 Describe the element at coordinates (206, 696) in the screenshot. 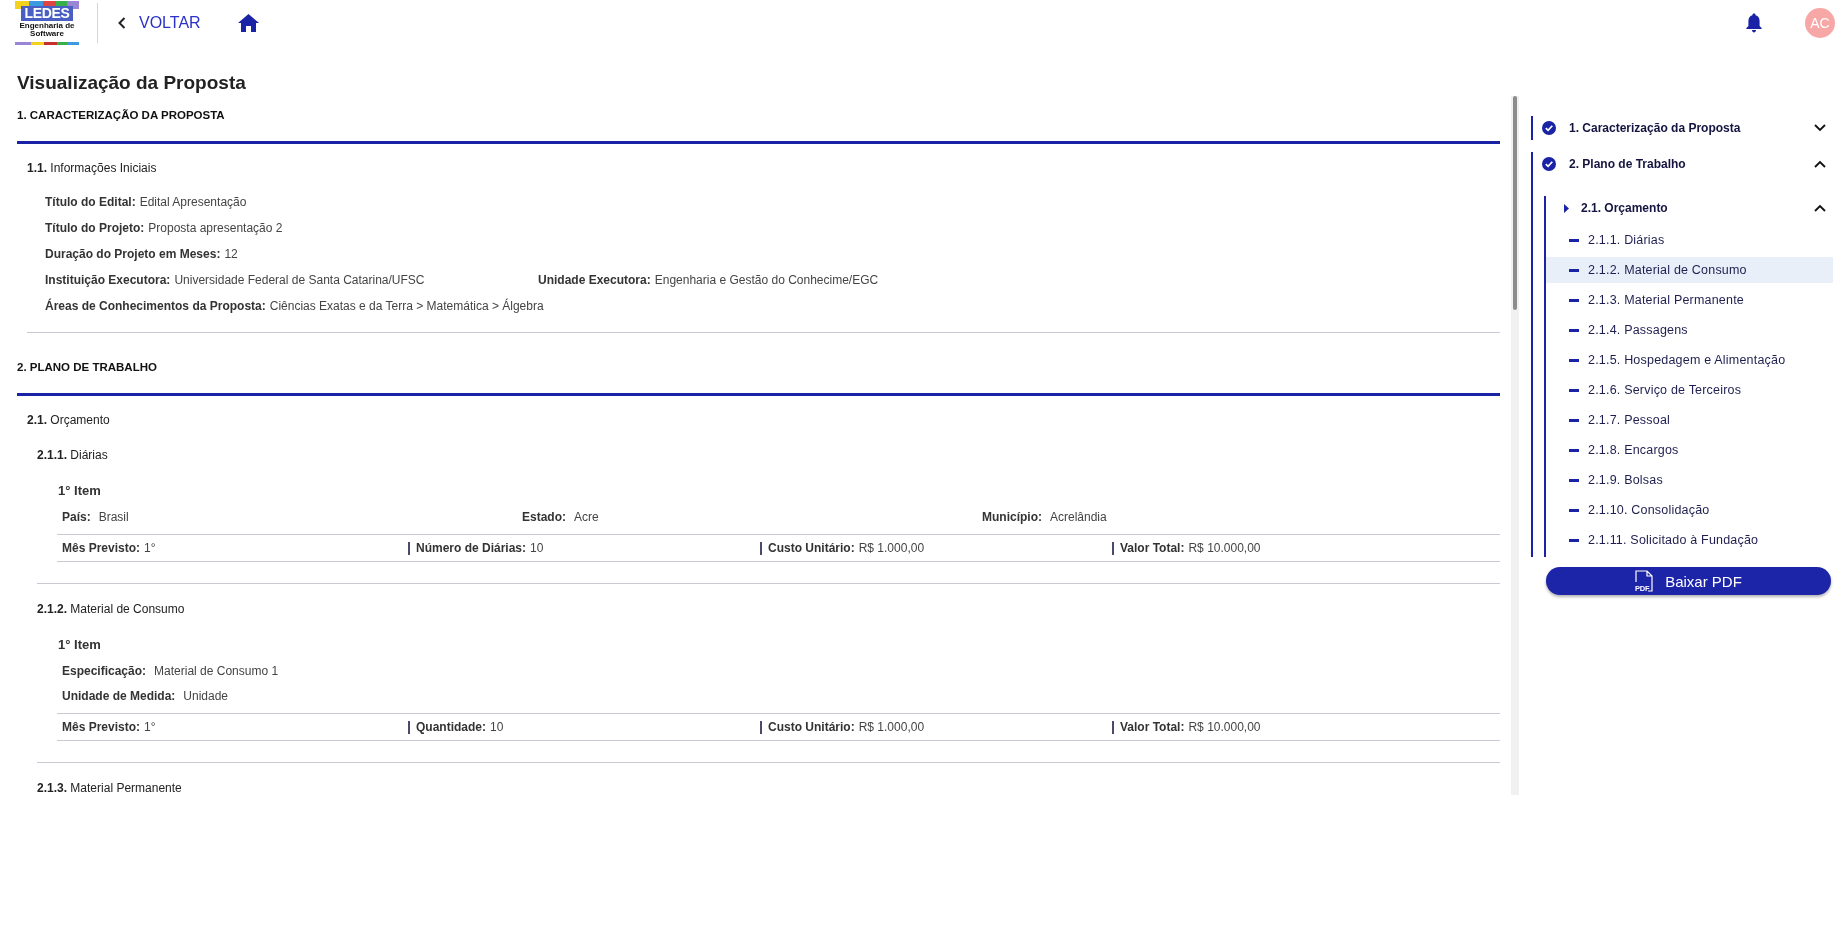

I see `field-value: Unidade` at that location.